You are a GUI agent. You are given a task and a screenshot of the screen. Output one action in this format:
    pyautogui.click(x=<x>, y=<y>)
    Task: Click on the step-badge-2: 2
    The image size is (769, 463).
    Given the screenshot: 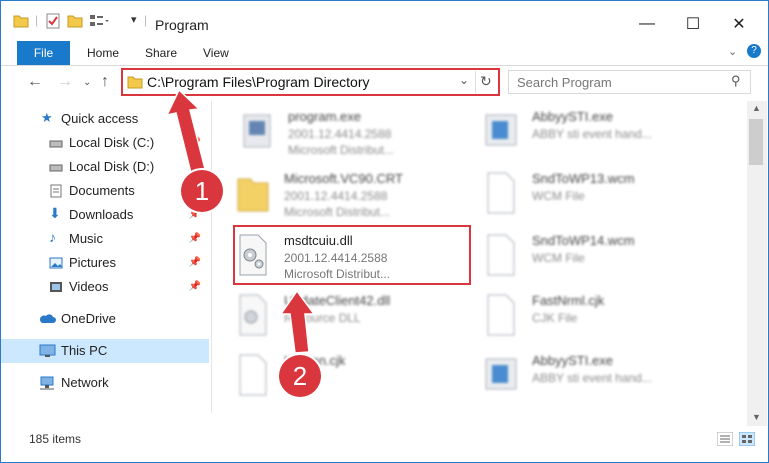 What is the action you would take?
    pyautogui.click(x=300, y=376)
    